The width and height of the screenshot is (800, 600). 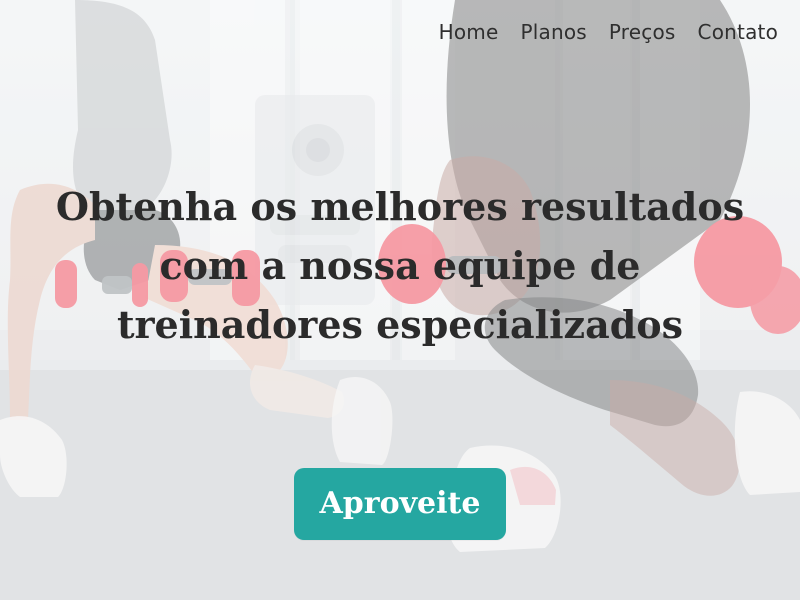 What do you see at coordinates (553, 32) in the screenshot?
I see `nav-item-planos: Planos` at bounding box center [553, 32].